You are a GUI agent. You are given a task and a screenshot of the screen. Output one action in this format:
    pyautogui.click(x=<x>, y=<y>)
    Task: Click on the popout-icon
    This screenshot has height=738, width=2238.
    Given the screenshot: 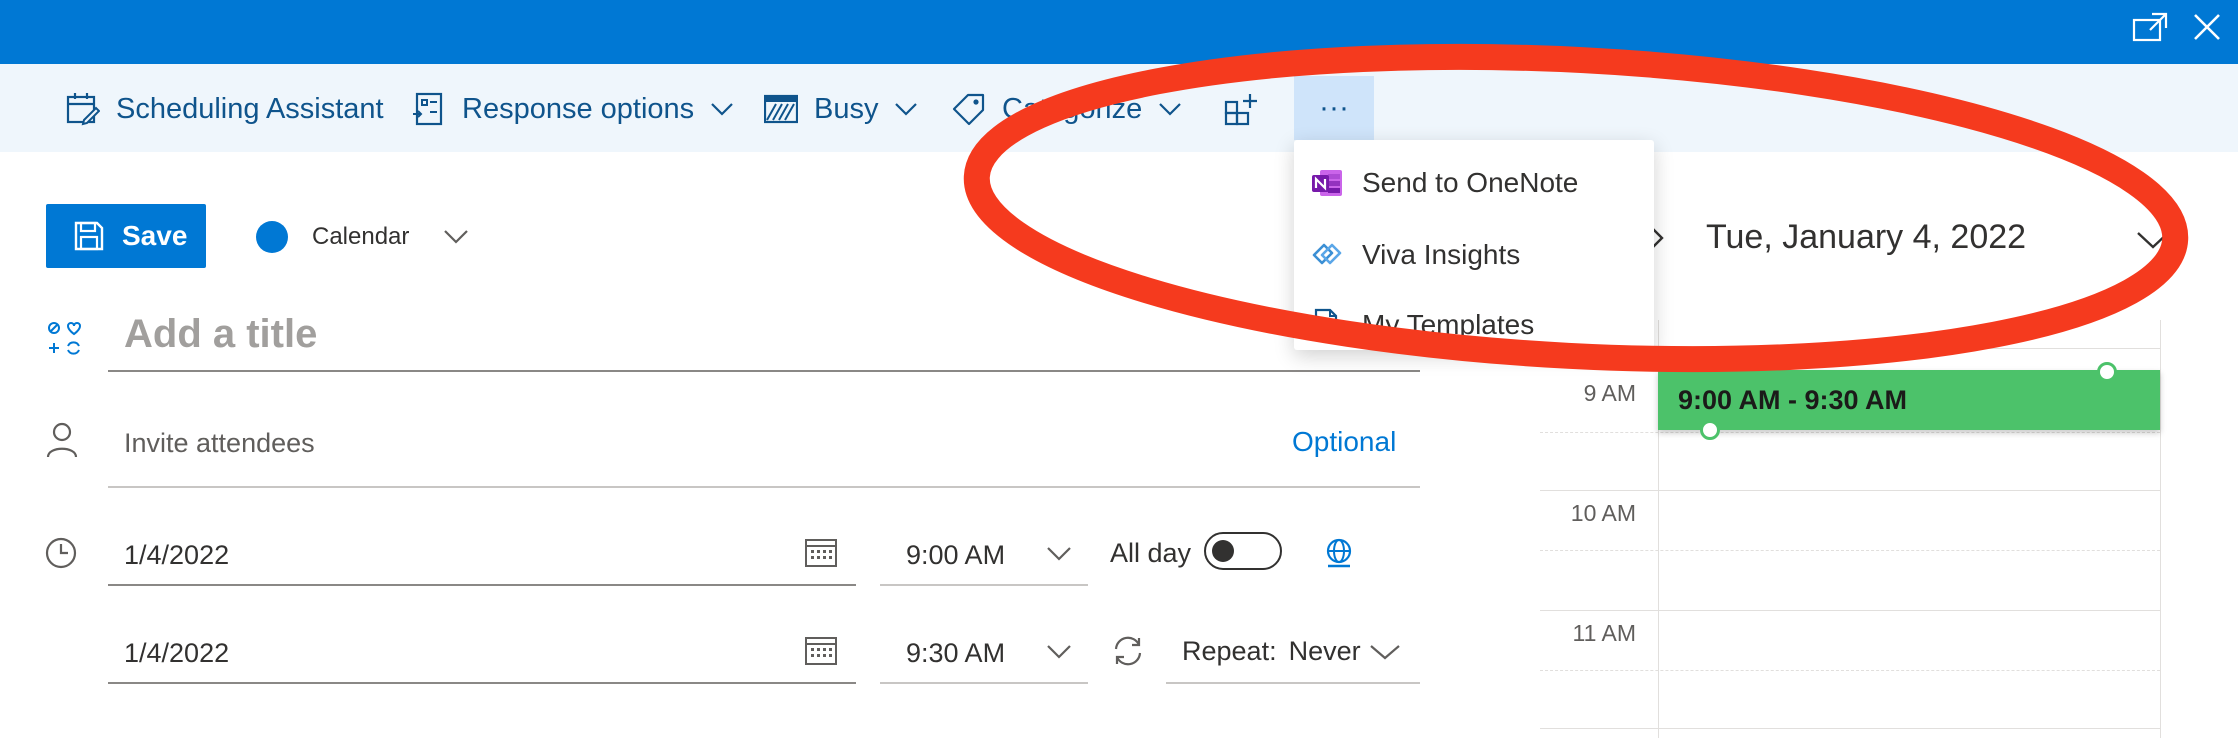 What is the action you would take?
    pyautogui.click(x=2151, y=27)
    